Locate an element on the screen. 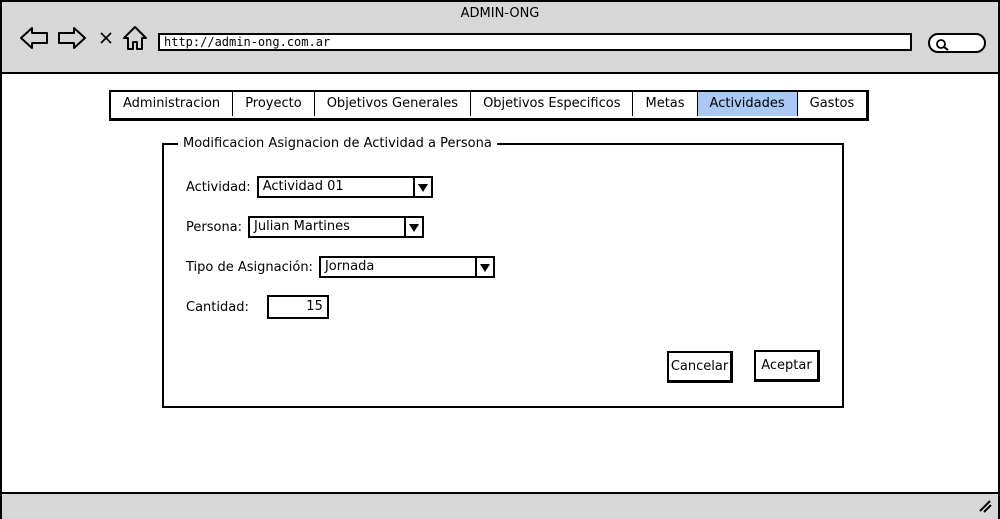  resize-grip-icon is located at coordinates (985, 507).